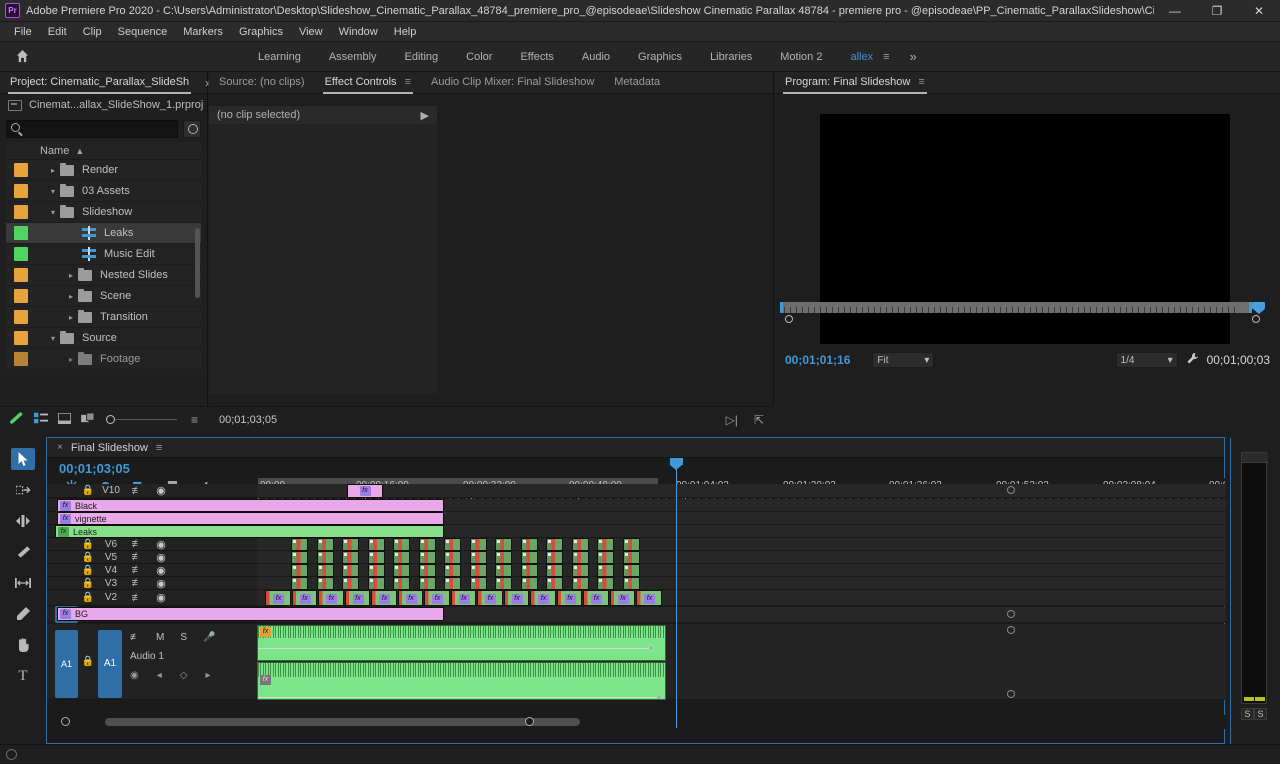 This screenshot has width=1280, height=764. What do you see at coordinates (913, 56) in the screenshot?
I see `workspace-overflow-icon: »` at bounding box center [913, 56].